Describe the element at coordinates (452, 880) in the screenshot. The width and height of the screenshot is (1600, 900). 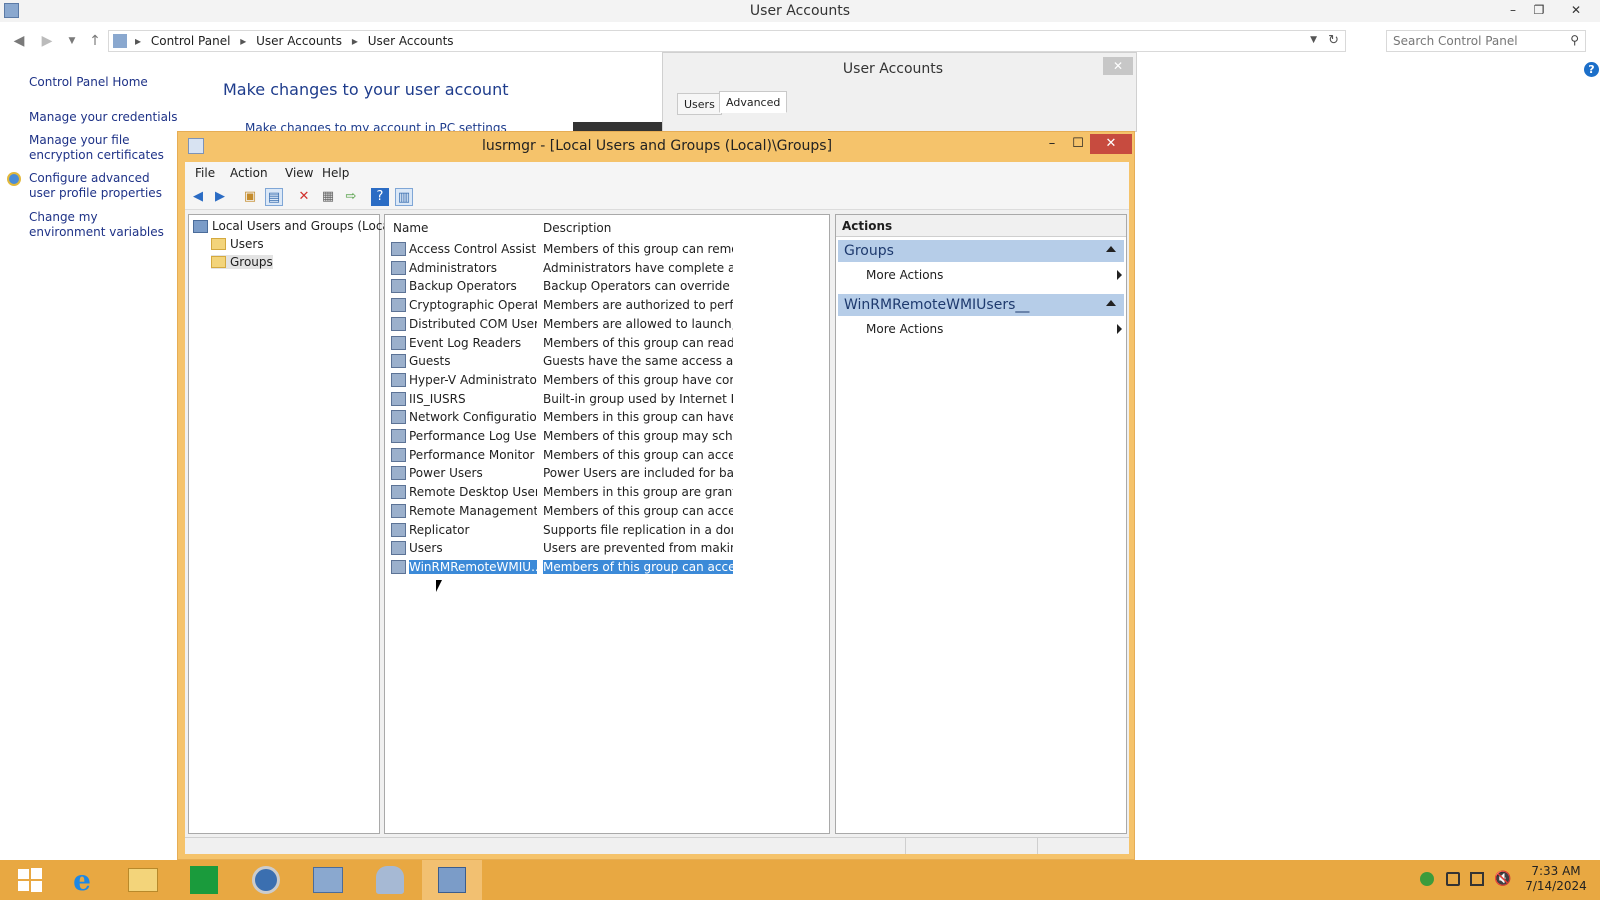
I see `taskbar-lusrmgr` at that location.